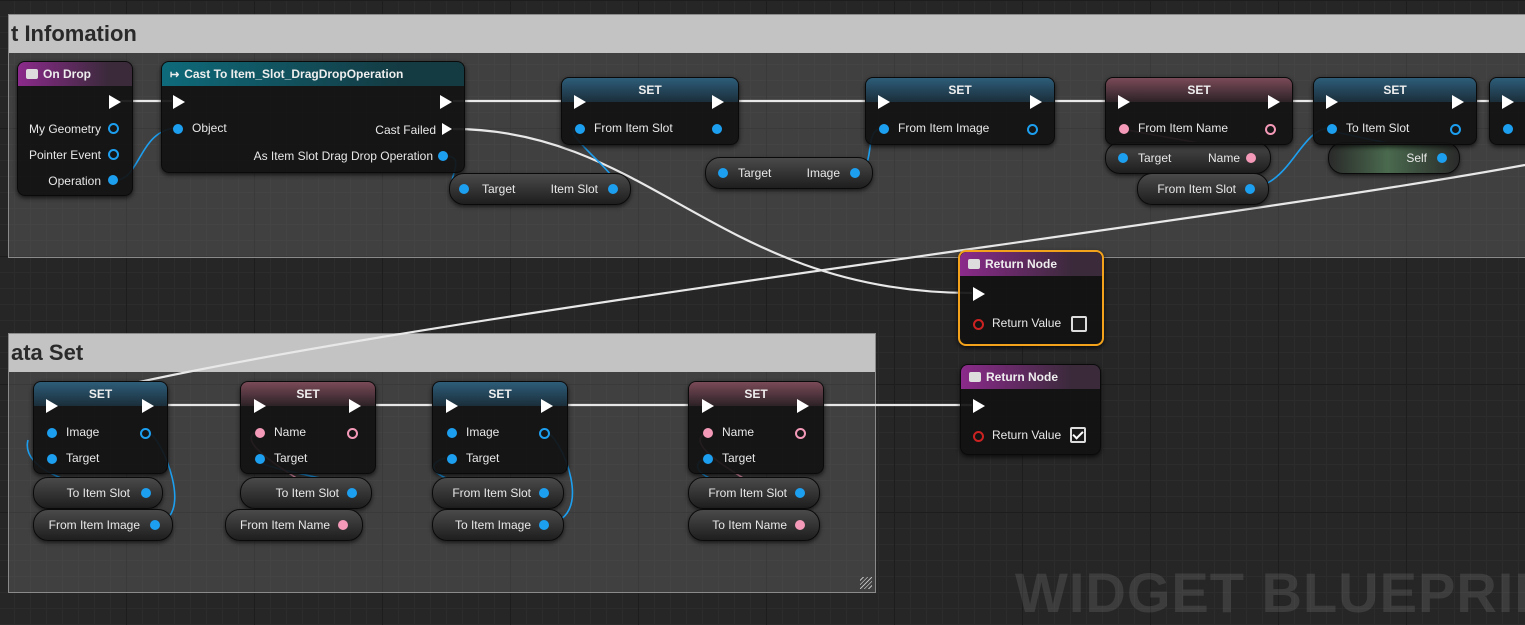 This screenshot has width=1525, height=625. What do you see at coordinates (443, 156) in the screenshot?
I see `as-output-pin` at bounding box center [443, 156].